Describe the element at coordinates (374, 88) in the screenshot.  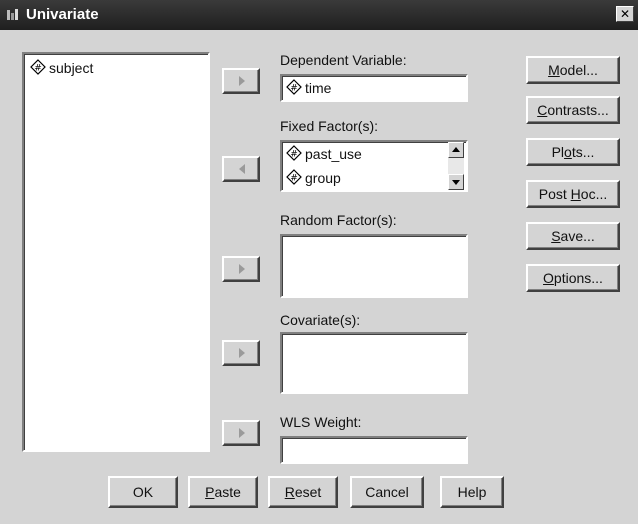
I see `dependent-variable-field: # time` at that location.